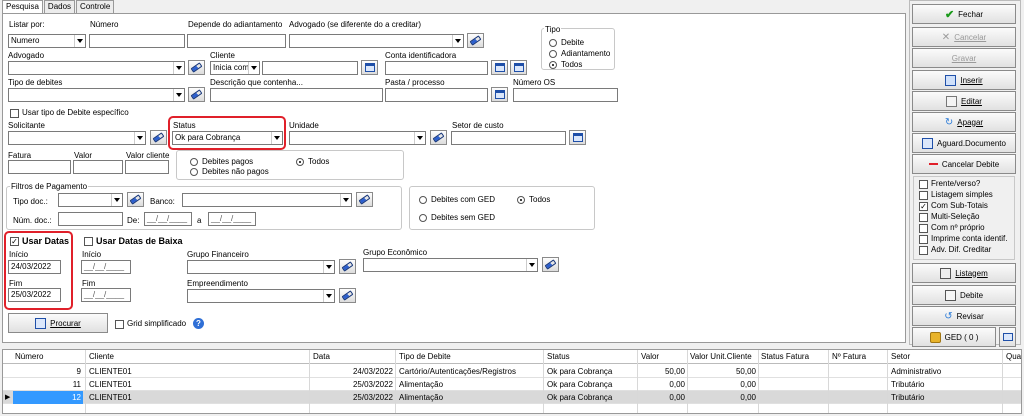  What do you see at coordinates (22, 7) in the screenshot?
I see `tab-pesquisa: Pesquisa` at bounding box center [22, 7].